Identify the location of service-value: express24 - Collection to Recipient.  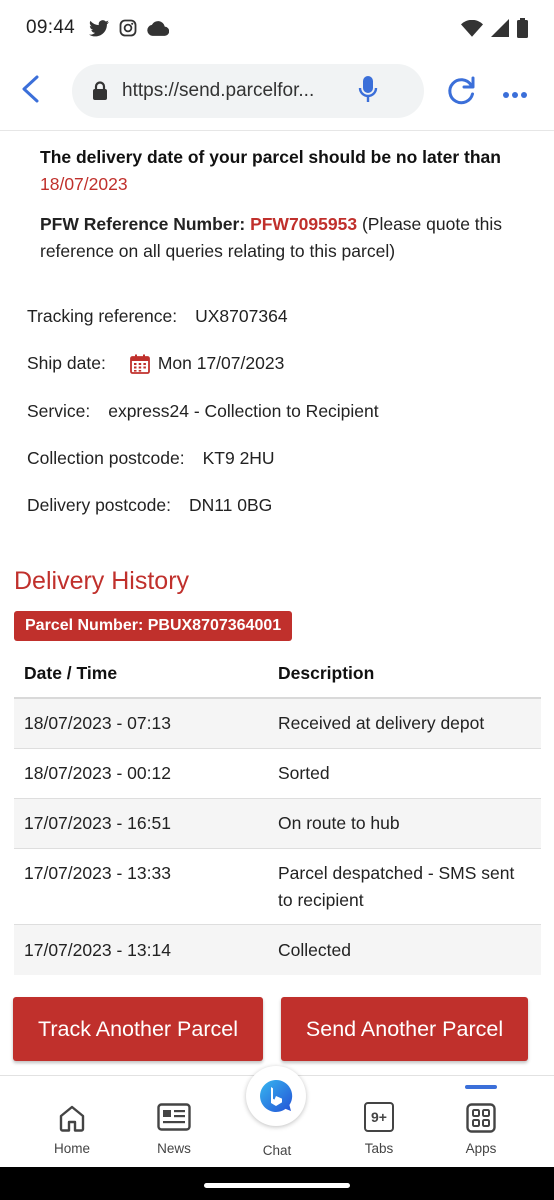
(243, 411).